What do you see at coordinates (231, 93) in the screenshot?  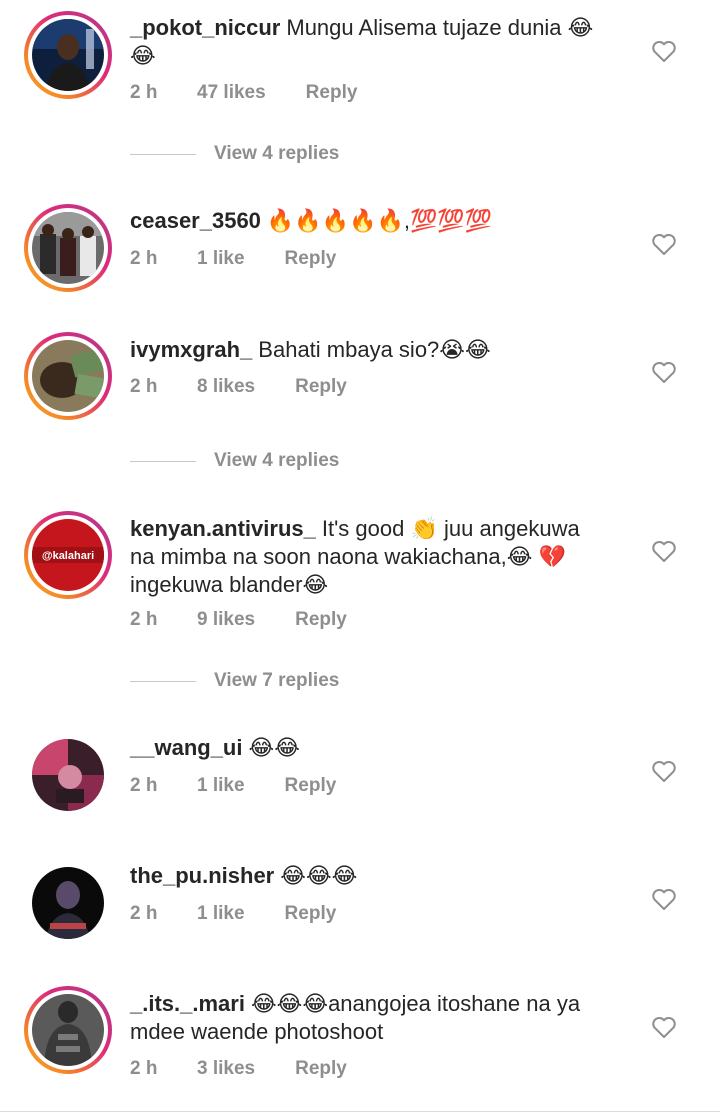 I see `comment-likes: 47 likes` at bounding box center [231, 93].